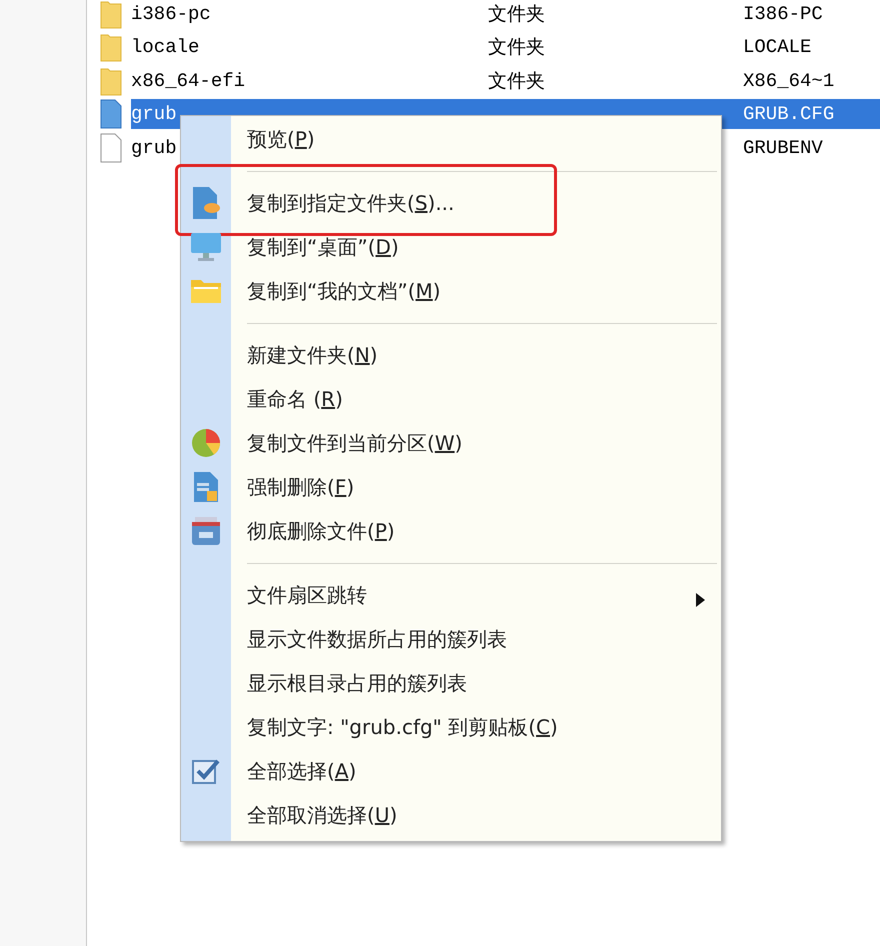 Image resolution: width=880 pixels, height=946 pixels. I want to click on menu-item: 重命名 (R), so click(287, 399).